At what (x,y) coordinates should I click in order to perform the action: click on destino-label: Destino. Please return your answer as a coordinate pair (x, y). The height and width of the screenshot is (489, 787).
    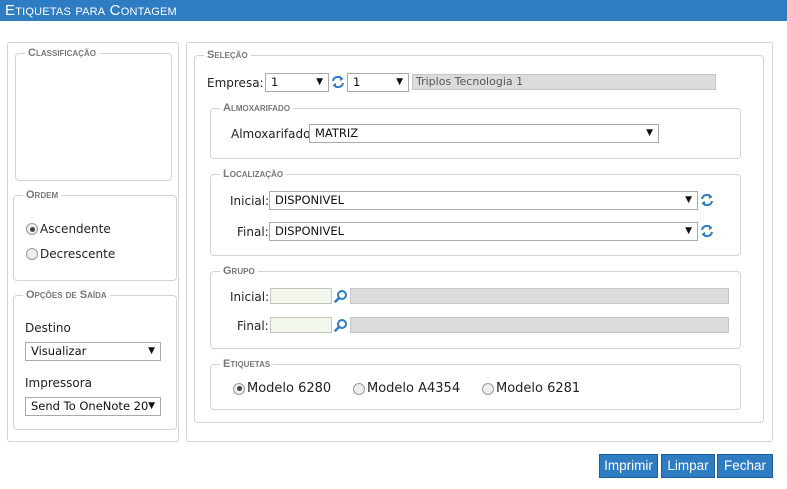
    Looking at the image, I should click on (48, 328).